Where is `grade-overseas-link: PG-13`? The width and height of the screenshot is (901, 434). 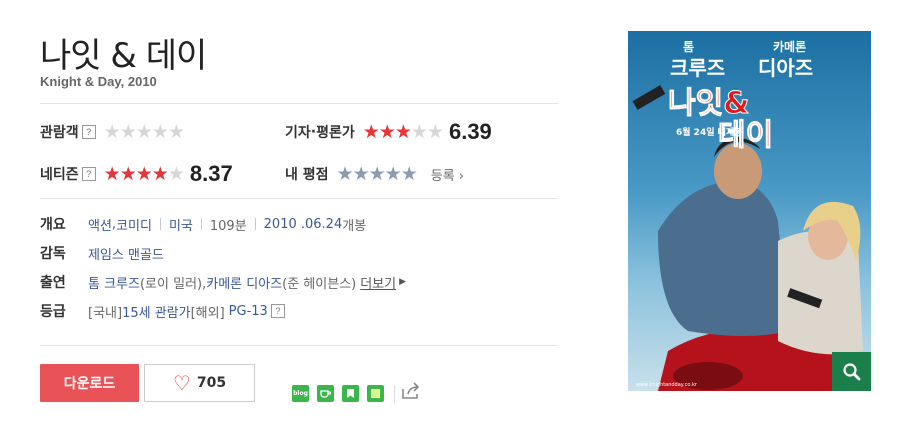 grade-overseas-link: PG-13 is located at coordinates (248, 311).